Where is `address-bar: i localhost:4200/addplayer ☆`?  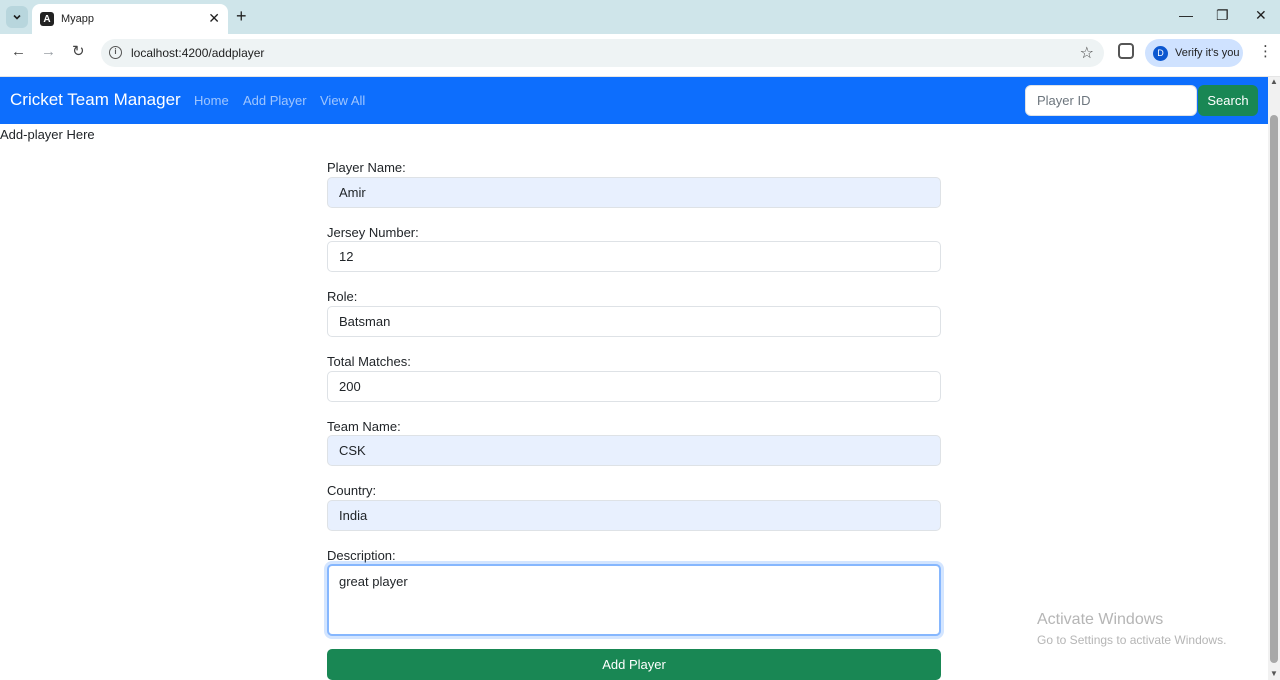
address-bar: i localhost:4200/addplayer ☆ is located at coordinates (602, 53).